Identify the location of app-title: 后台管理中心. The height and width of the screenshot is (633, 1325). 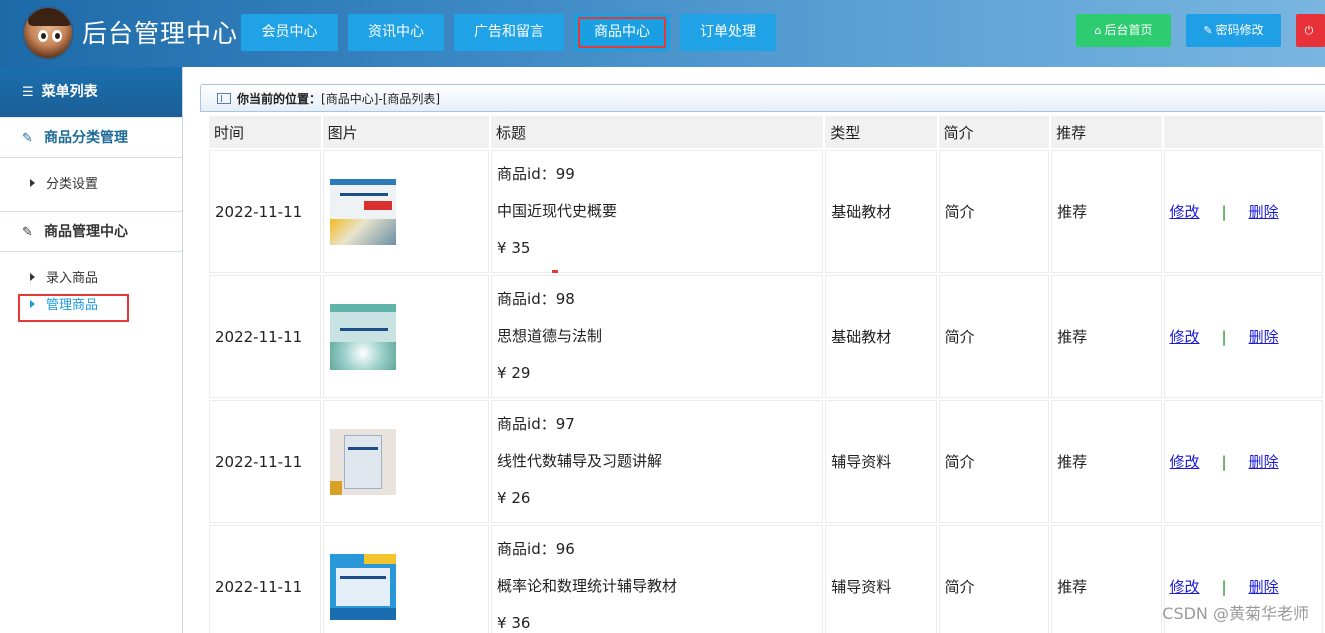
(160, 33).